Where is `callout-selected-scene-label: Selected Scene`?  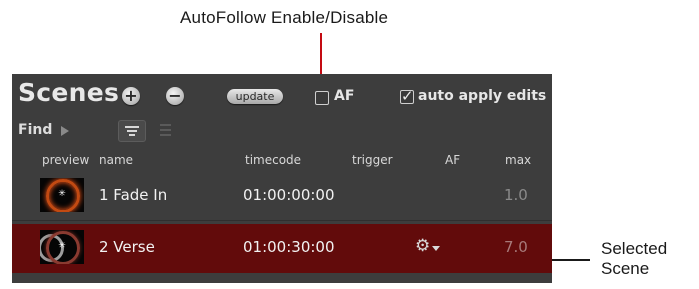
callout-selected-scene-label: Selected Scene is located at coordinates (634, 259).